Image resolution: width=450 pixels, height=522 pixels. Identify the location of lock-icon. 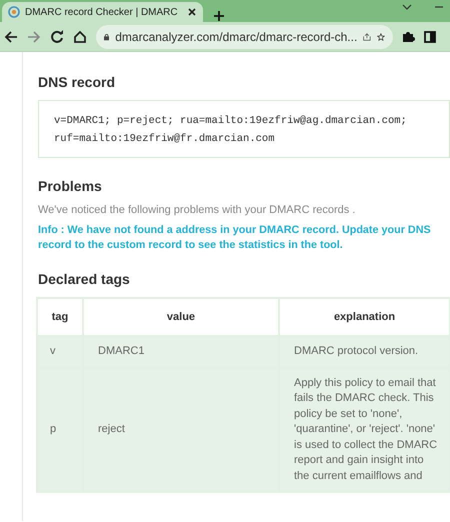
(107, 37).